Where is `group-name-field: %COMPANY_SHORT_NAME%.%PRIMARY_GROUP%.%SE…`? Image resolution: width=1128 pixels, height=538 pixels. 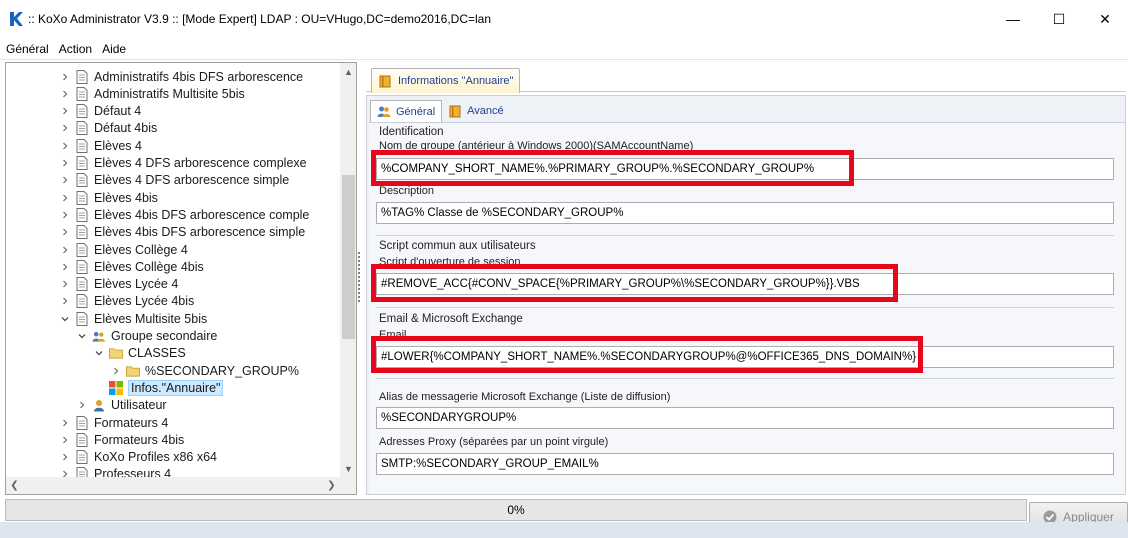 group-name-field: %COMPANY_SHORT_NAME%.%PRIMARY_GROUP%.%SE… is located at coordinates (745, 169).